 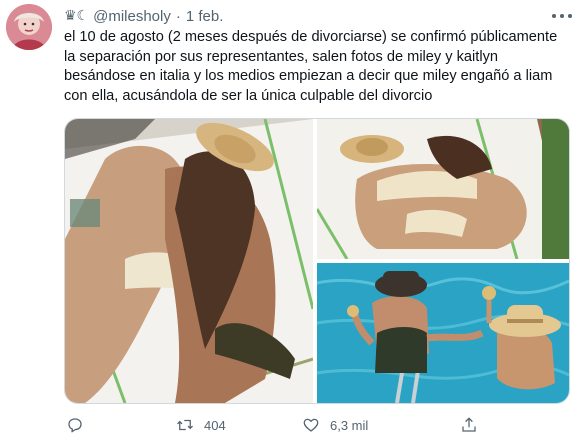 I want to click on retweet-count: 404, so click(x=215, y=425).